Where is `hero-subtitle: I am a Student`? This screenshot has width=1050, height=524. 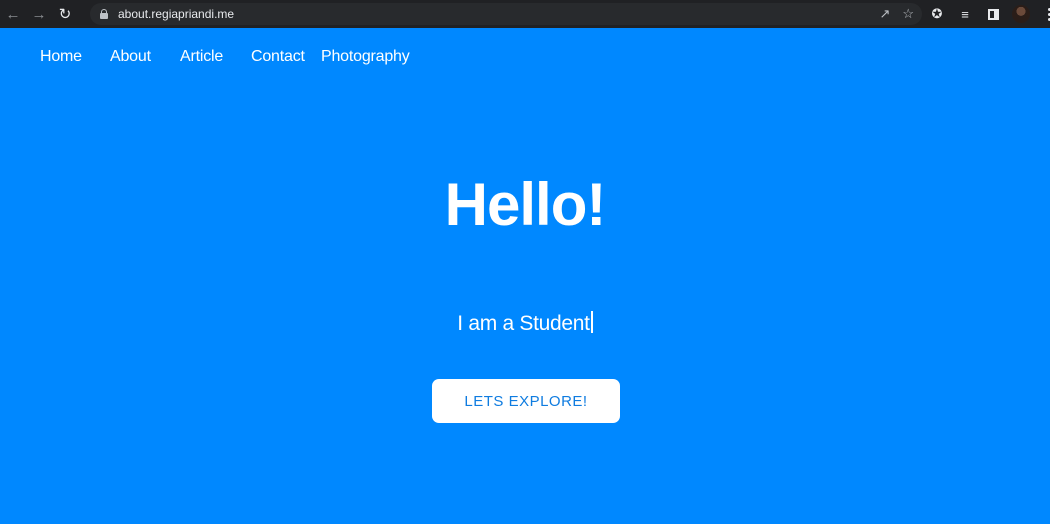
hero-subtitle: I am a Student is located at coordinates (525, 323).